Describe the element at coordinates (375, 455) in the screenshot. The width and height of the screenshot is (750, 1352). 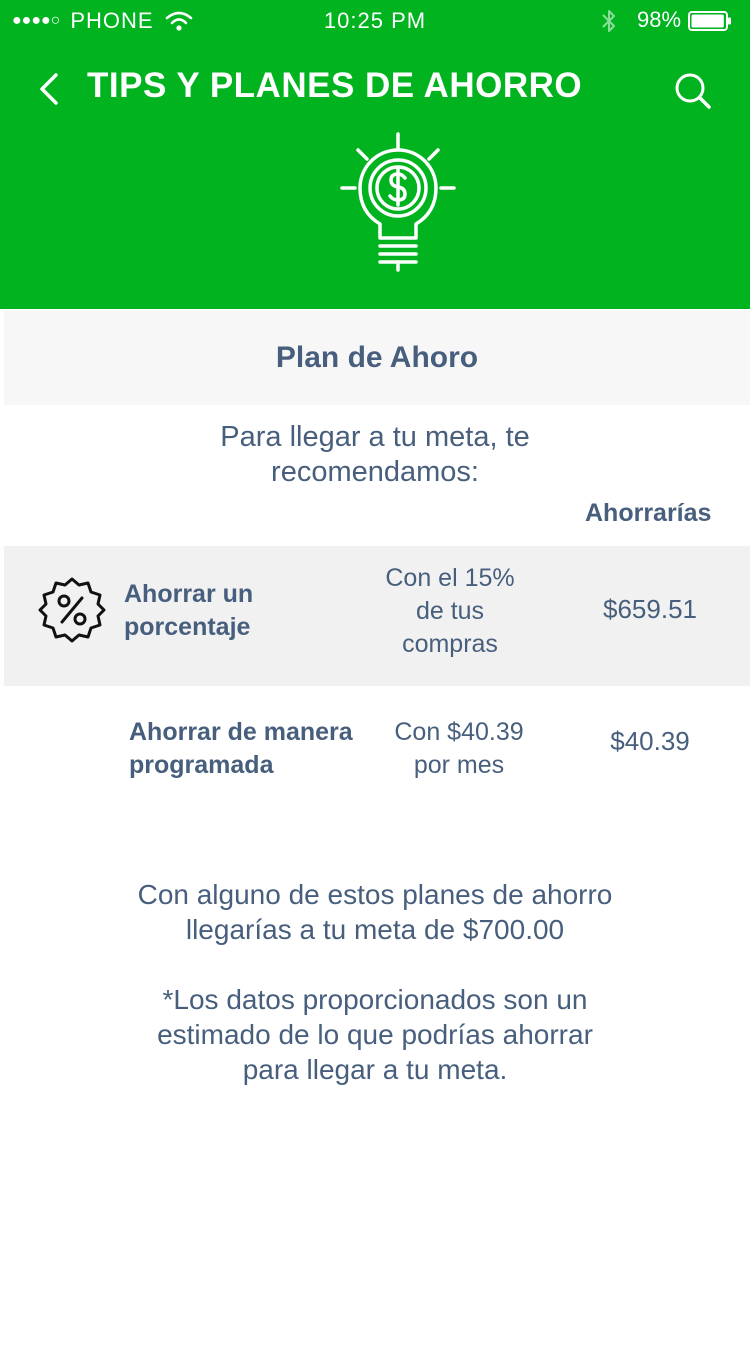
I see `intro-text: Para llegar a tu meta, te recomendamos:` at that location.